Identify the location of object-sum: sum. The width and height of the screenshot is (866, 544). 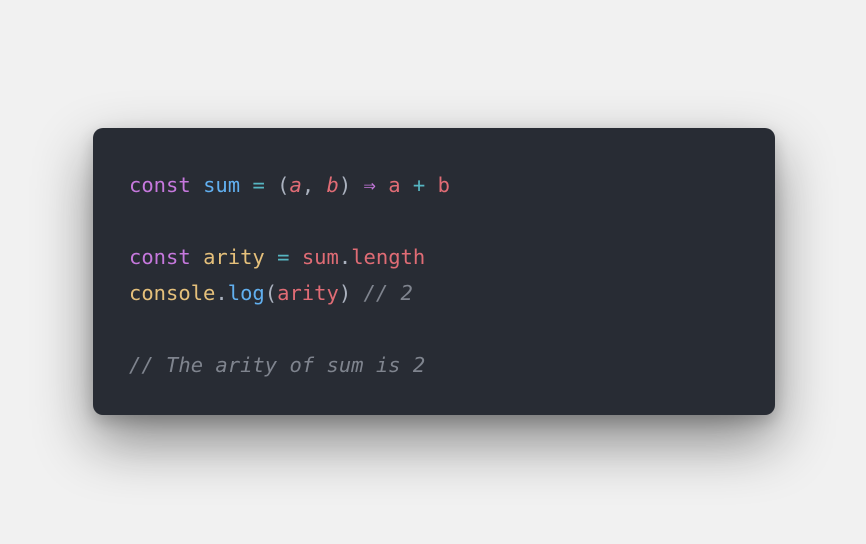
(320, 257).